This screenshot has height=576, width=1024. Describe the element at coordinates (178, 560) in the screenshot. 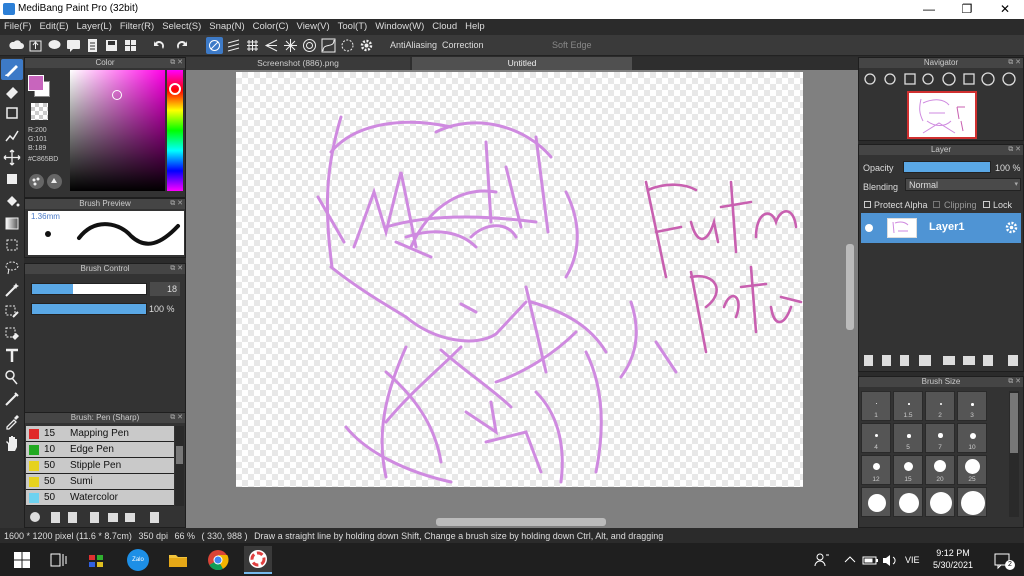

I see `file-explorer-icon` at that location.